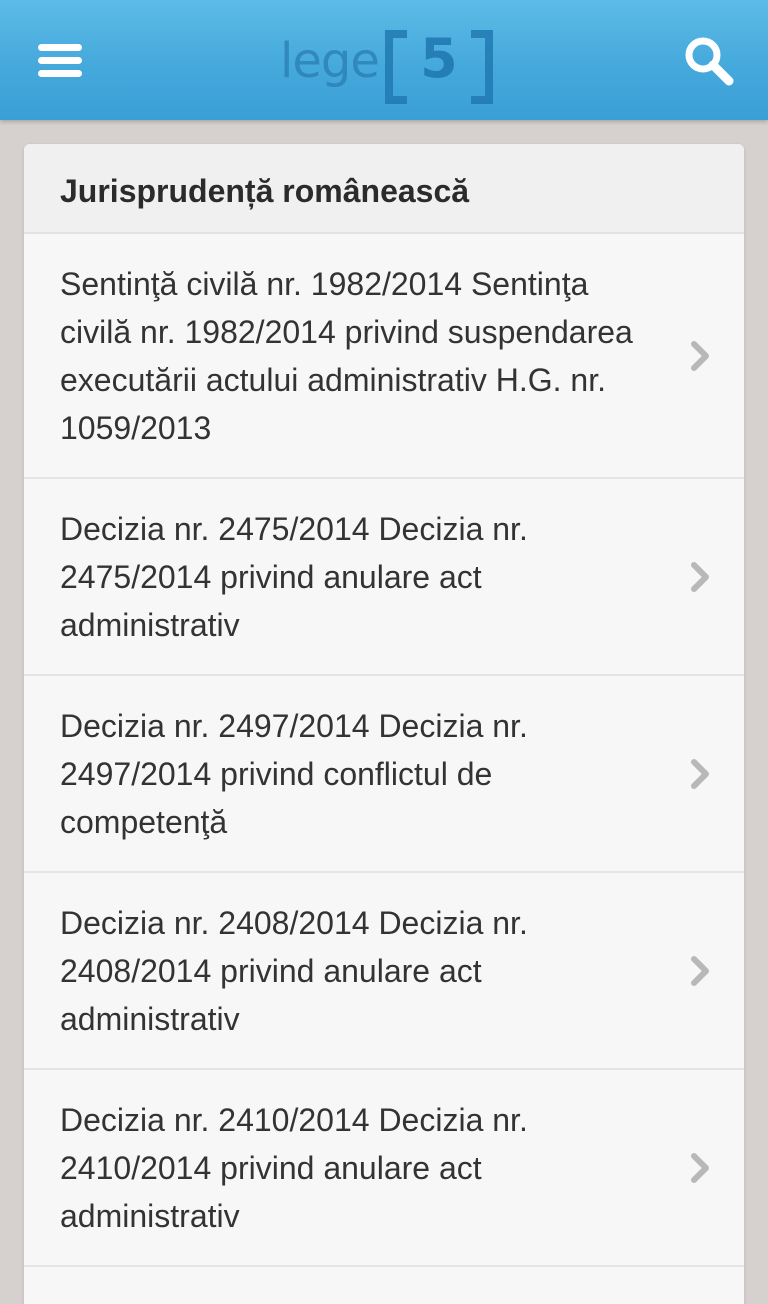 This screenshot has height=1304, width=768. I want to click on card-header: Jurisprudență românească, so click(384, 189).